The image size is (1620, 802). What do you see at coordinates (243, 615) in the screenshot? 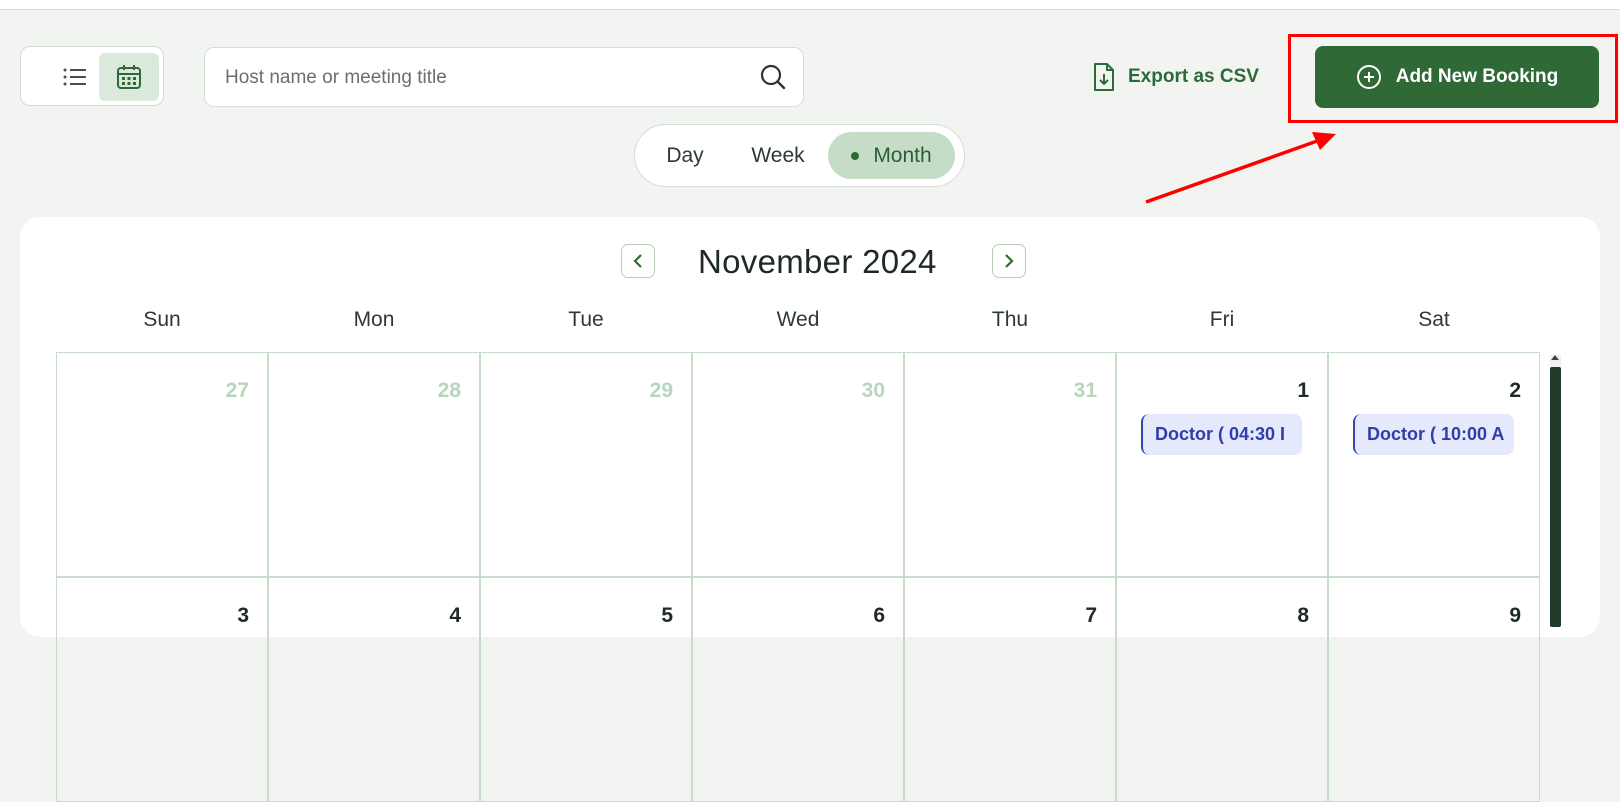
I see `day-number: 3` at bounding box center [243, 615].